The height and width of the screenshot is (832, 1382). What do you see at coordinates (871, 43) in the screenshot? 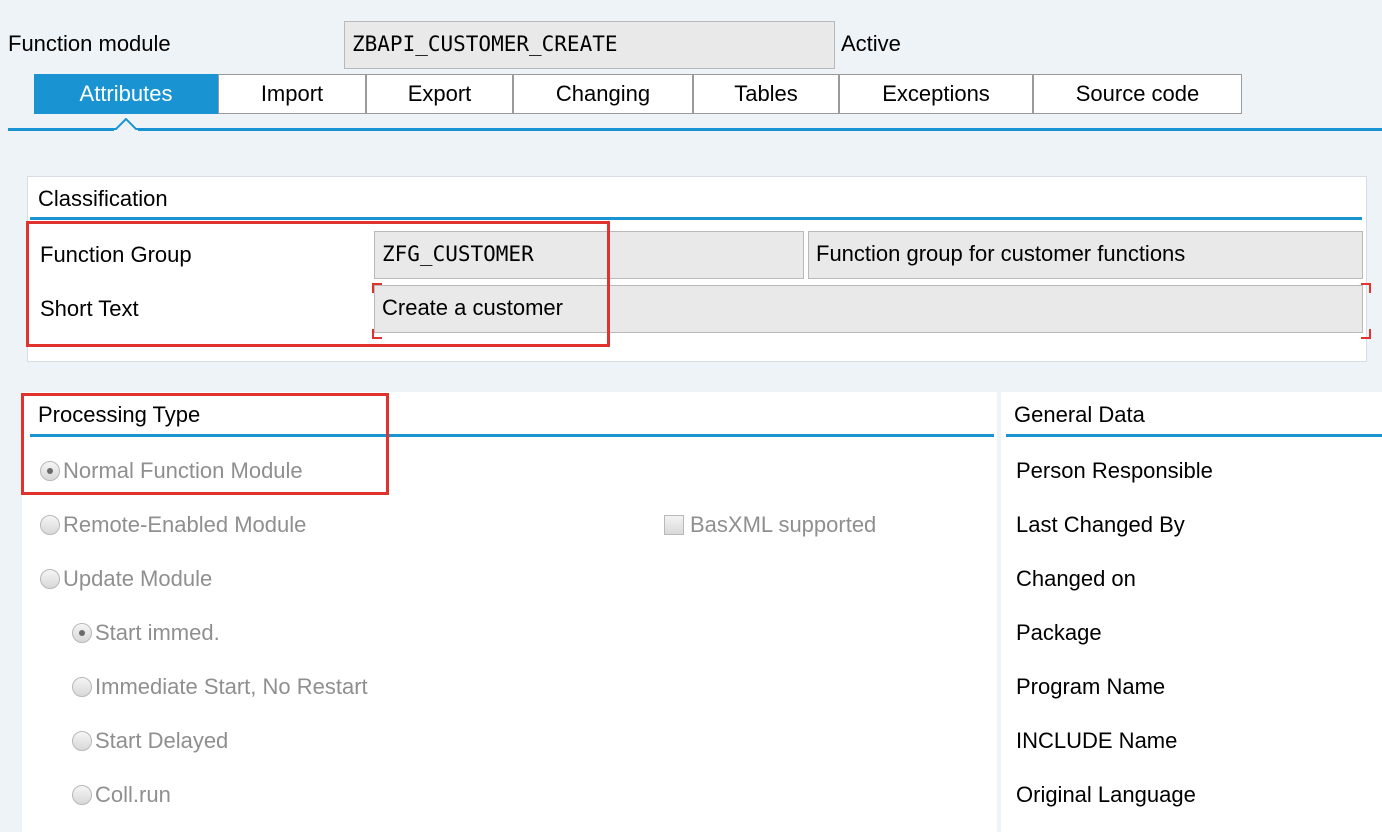
I see `status-text: Active` at bounding box center [871, 43].